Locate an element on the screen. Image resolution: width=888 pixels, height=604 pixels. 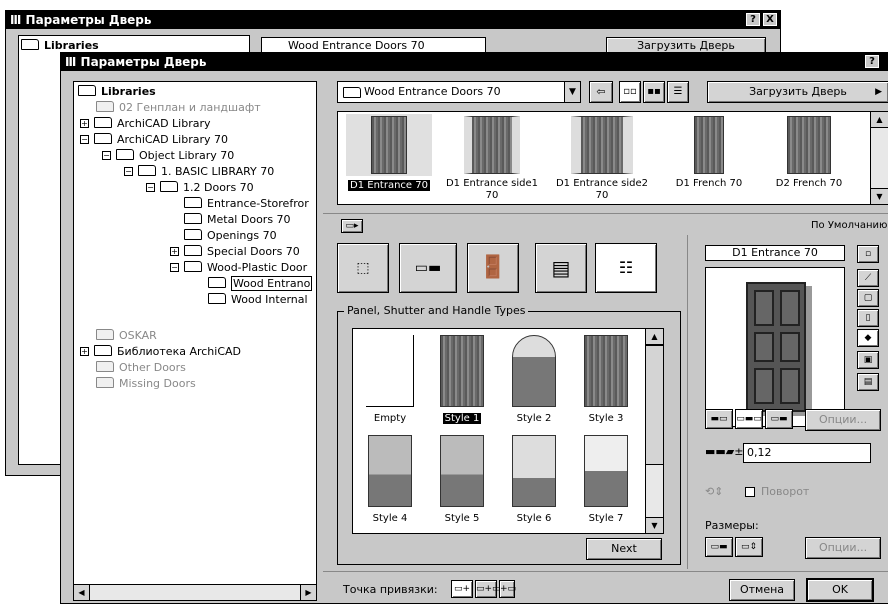
window-menu-icon: Ⅲ is located at coordinates (73, 62).